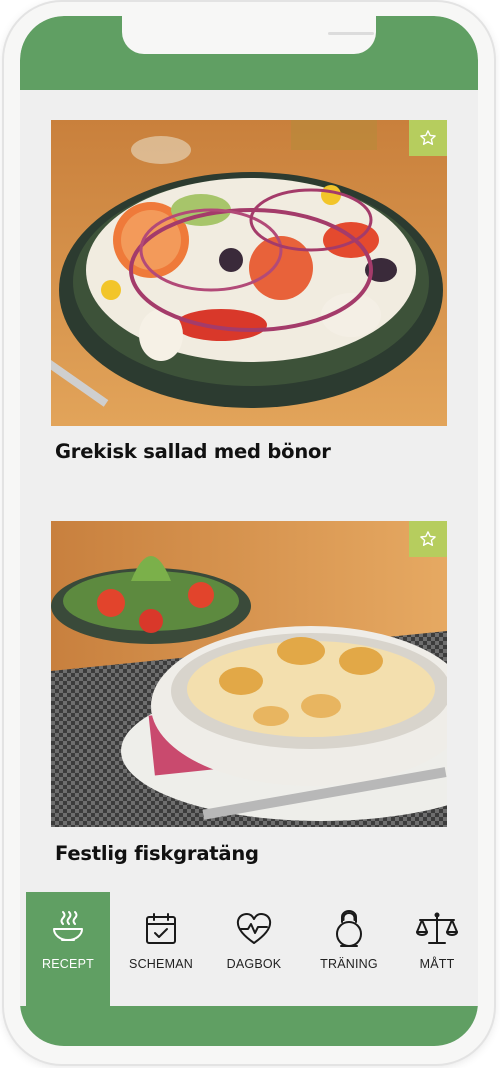  What do you see at coordinates (437, 964) in the screenshot?
I see `nav-label: MÅTT` at bounding box center [437, 964].